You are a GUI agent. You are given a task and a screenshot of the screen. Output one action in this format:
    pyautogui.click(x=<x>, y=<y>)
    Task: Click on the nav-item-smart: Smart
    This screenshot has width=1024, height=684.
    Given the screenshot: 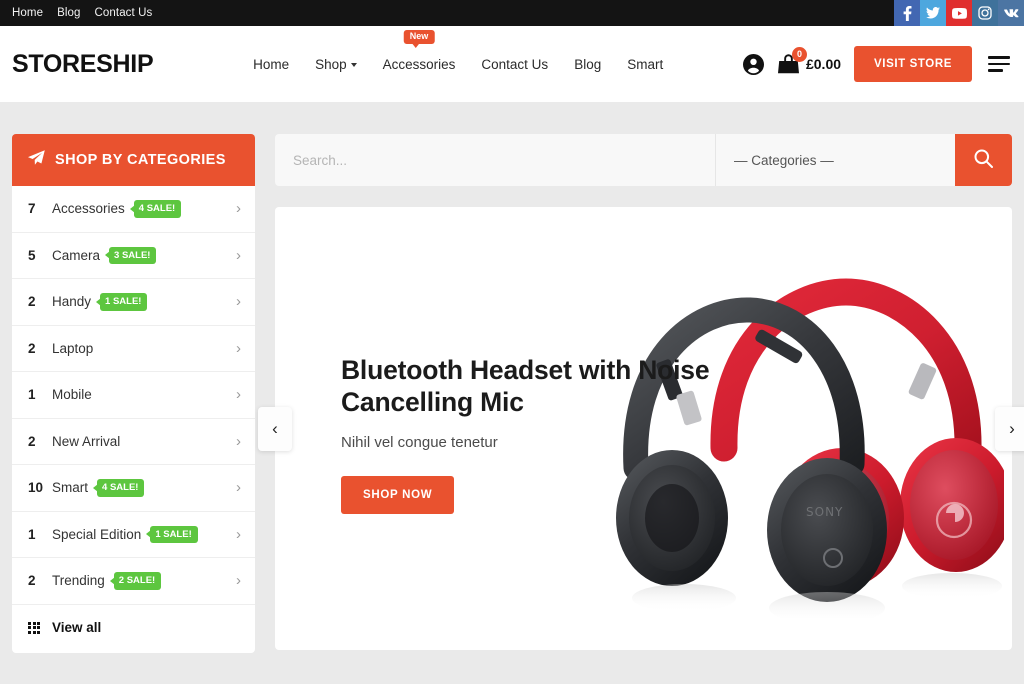 What is the action you would take?
    pyautogui.click(x=645, y=64)
    